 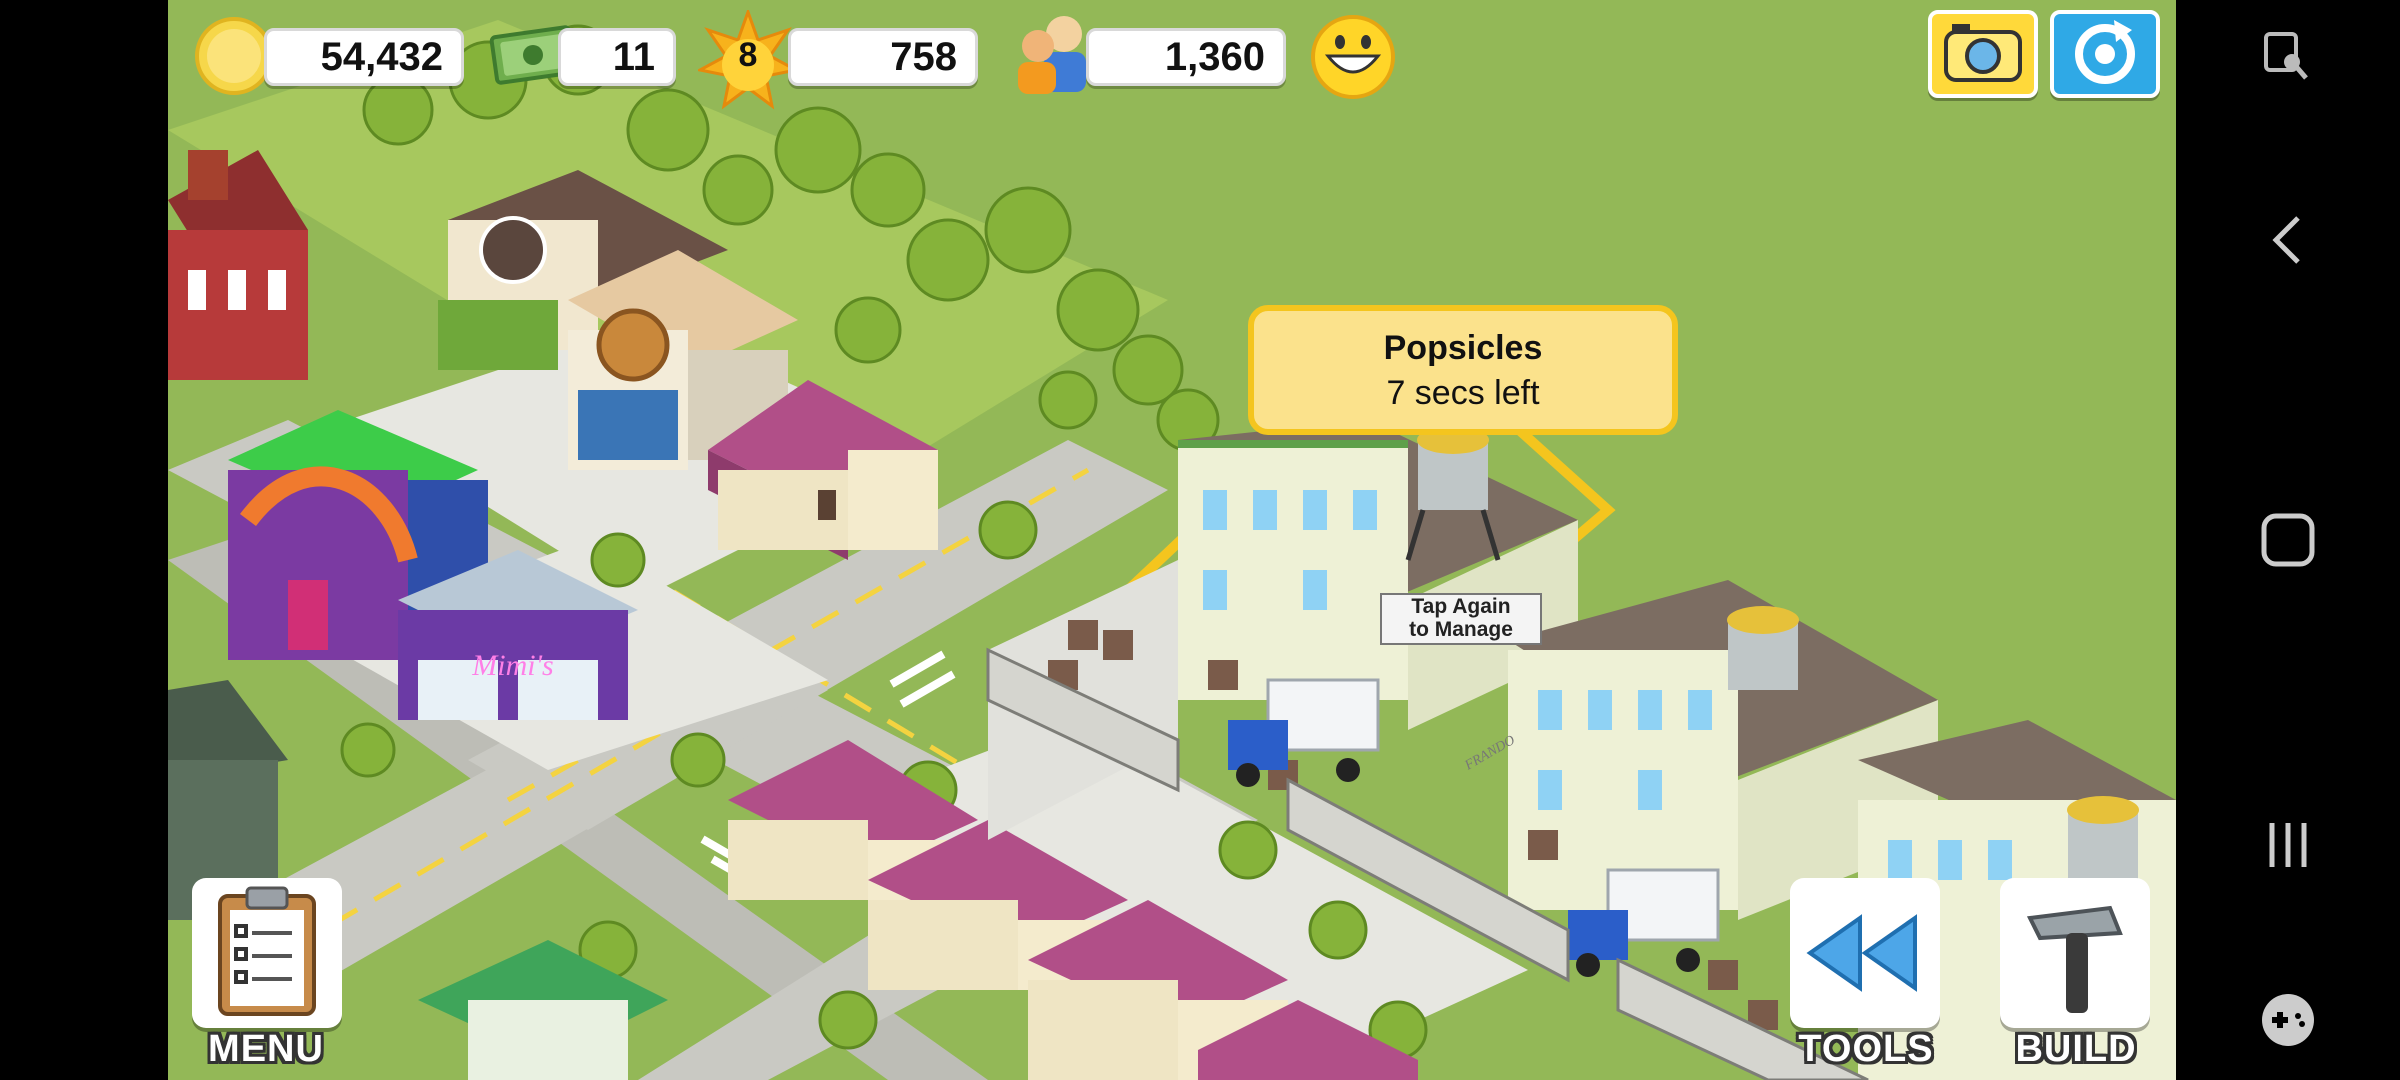 I want to click on back-button, so click(x=2288, y=240).